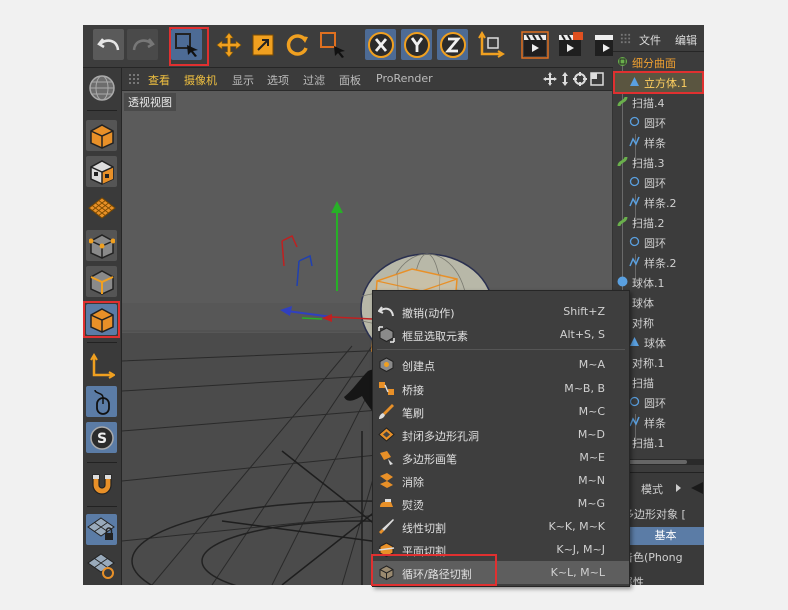  I want to click on tree-item-spline: 样条, so click(658, 142).